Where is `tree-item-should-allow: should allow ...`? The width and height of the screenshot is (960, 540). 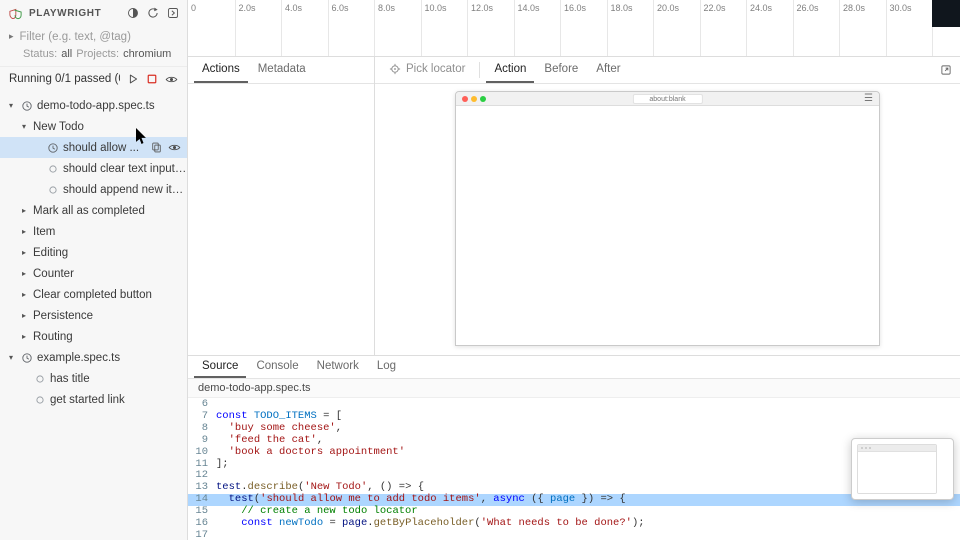 tree-item-should-allow: should allow ... is located at coordinates (93, 147).